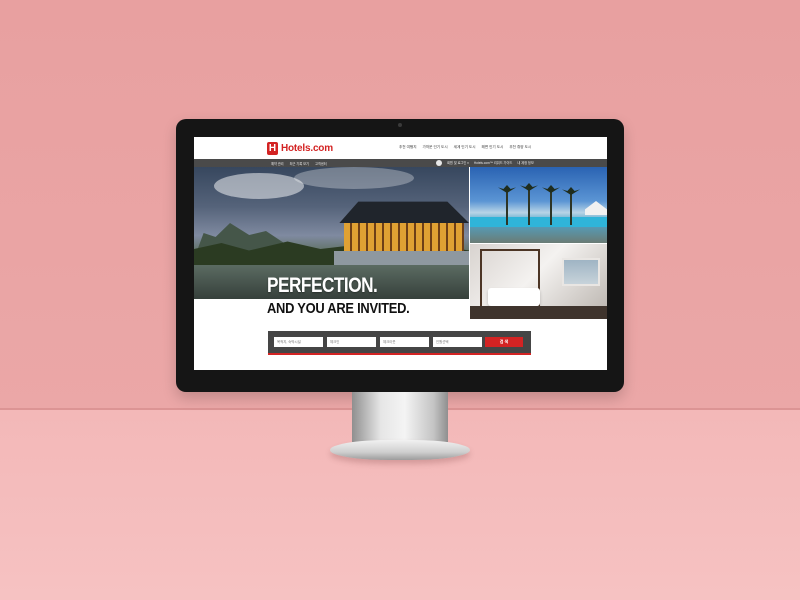 The image size is (800, 600). I want to click on nav-link-featured: 추천 여행지, so click(408, 147).